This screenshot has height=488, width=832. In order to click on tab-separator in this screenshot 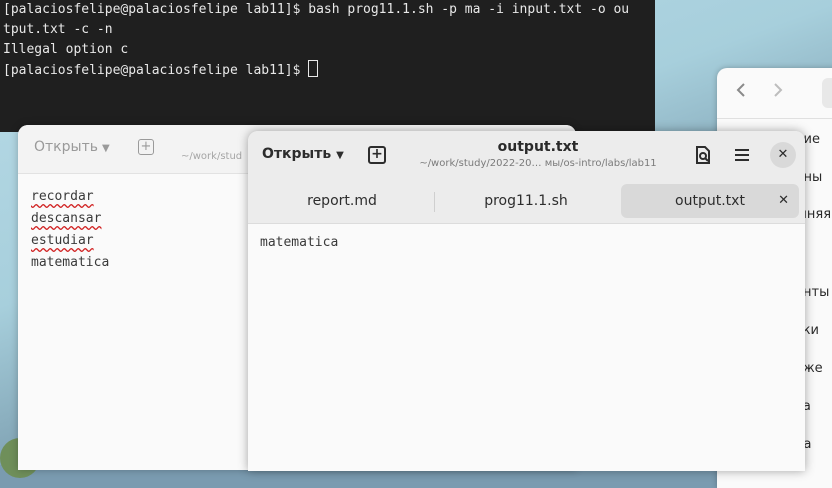, I will do `click(434, 202)`.